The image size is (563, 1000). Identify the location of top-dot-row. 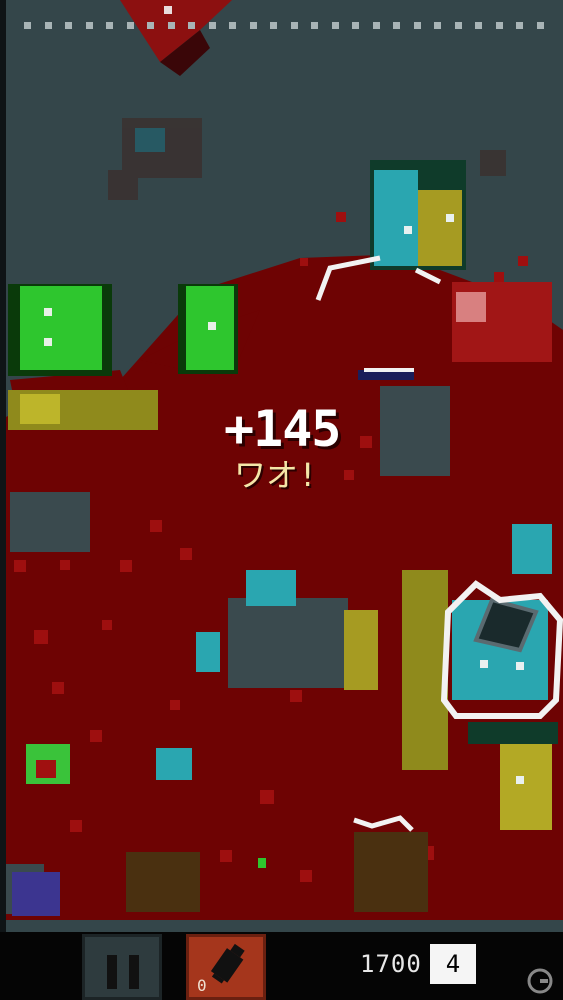
(284, 26).